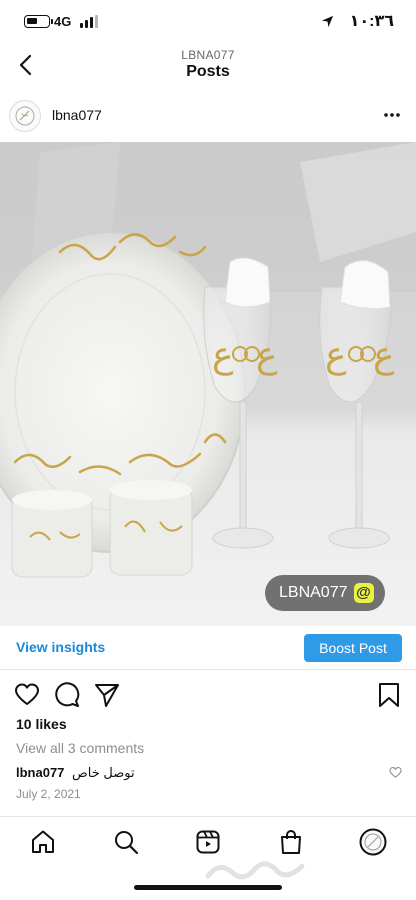 The height and width of the screenshot is (900, 416). Describe the element at coordinates (40, 772) in the screenshot. I see `caption-username: lbna077` at that location.